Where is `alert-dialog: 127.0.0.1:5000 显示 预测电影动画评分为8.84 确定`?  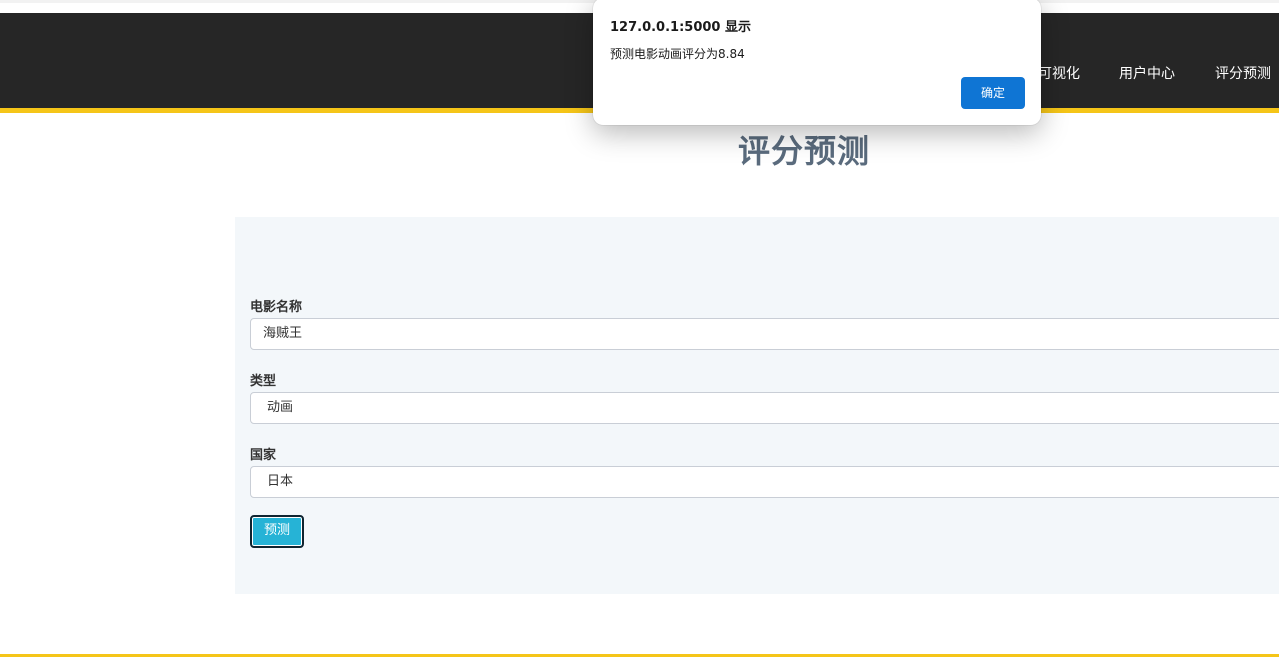 alert-dialog: 127.0.0.1:5000 显示 预测电影动画评分为8.84 确定 is located at coordinates (817, 62).